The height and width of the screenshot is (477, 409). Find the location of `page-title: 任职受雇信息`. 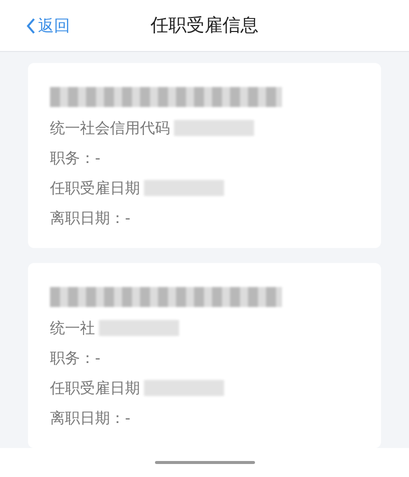

page-title: 任职受雇信息 is located at coordinates (204, 26).